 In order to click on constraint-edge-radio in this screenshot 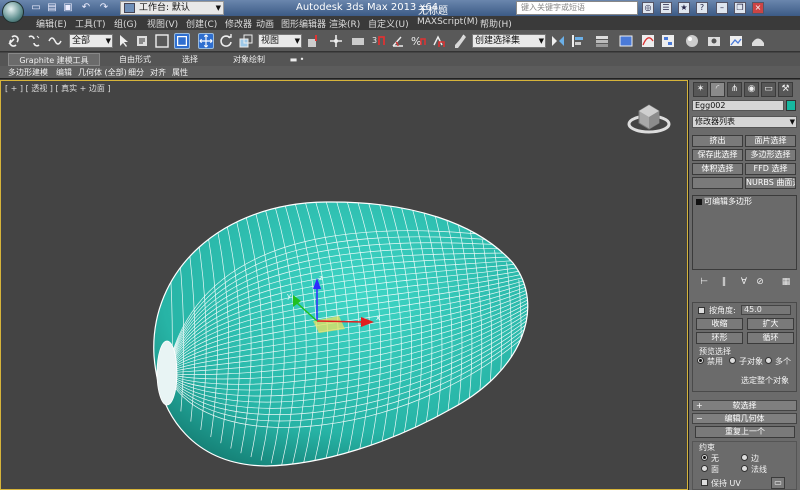, I will do `click(744, 457)`.